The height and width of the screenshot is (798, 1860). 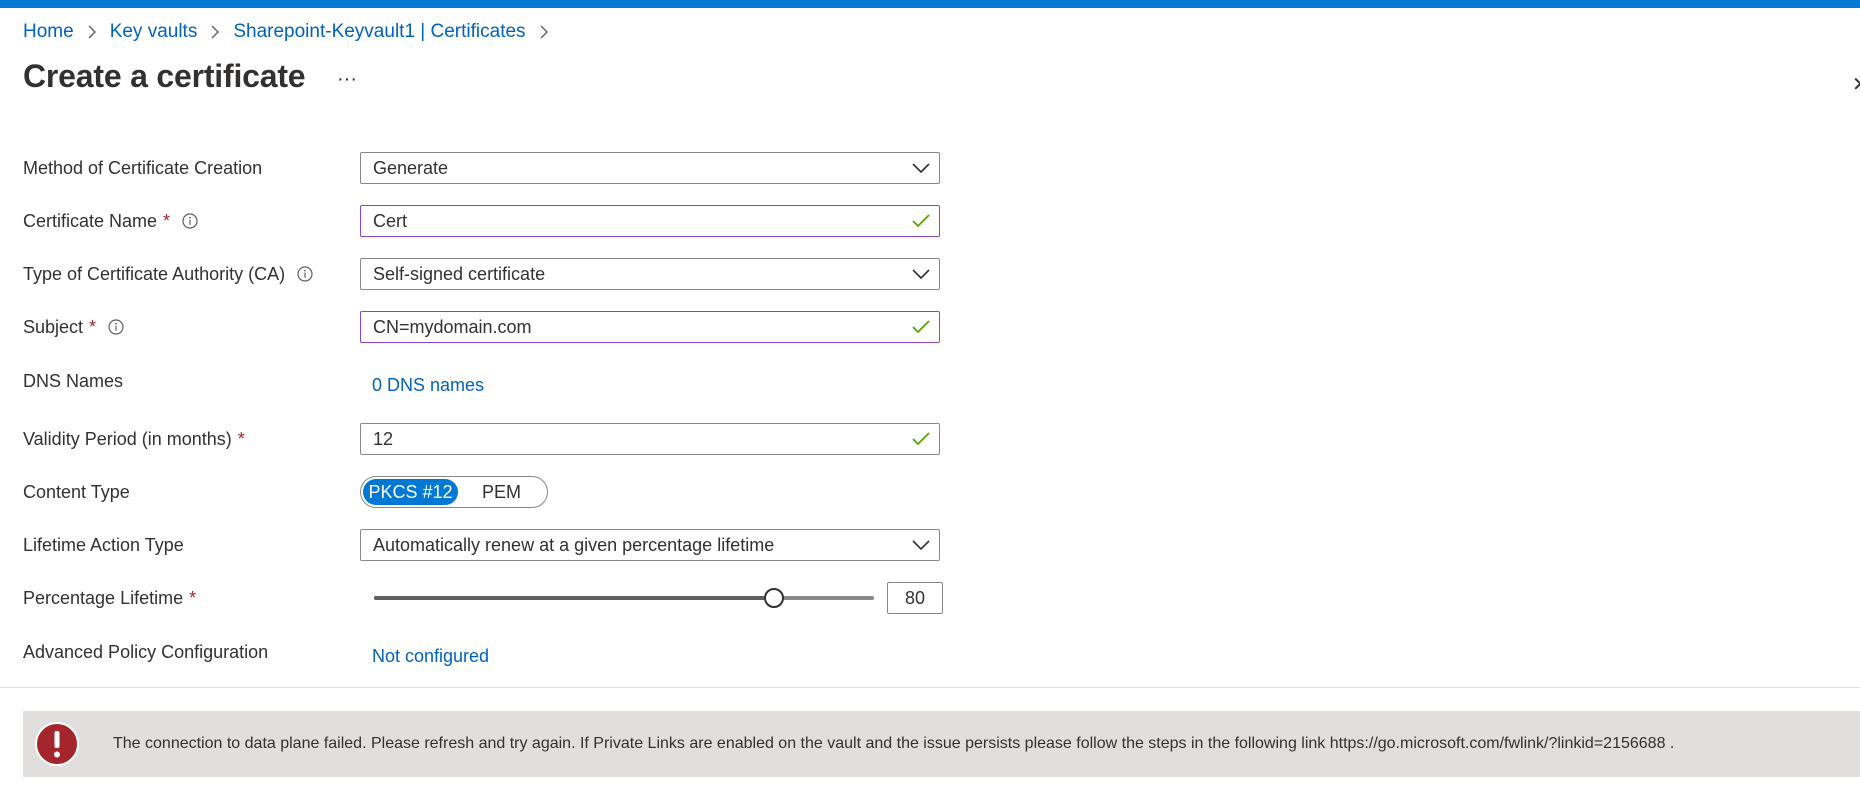 What do you see at coordinates (501, 492) in the screenshot?
I see `toggle-option-pem: PEM` at bounding box center [501, 492].